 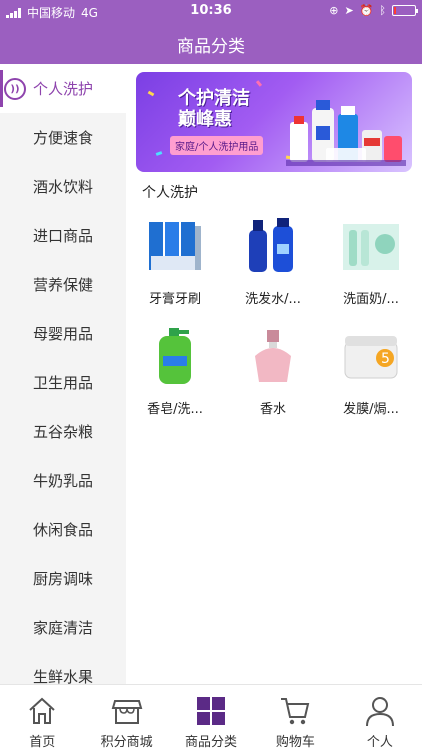 I want to click on top-bar: 中国移动 4G 10:36 ⊕ ➤ ⏰ ᛒ 商品分类, so click(x=211, y=32).